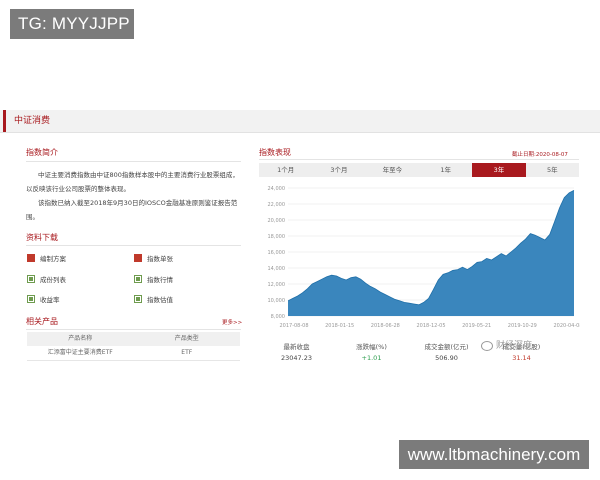 The width and height of the screenshot is (600, 480). What do you see at coordinates (446, 347) in the screenshot?
I see `stat-label-turnover: 成交金额(亿元)` at bounding box center [446, 347].